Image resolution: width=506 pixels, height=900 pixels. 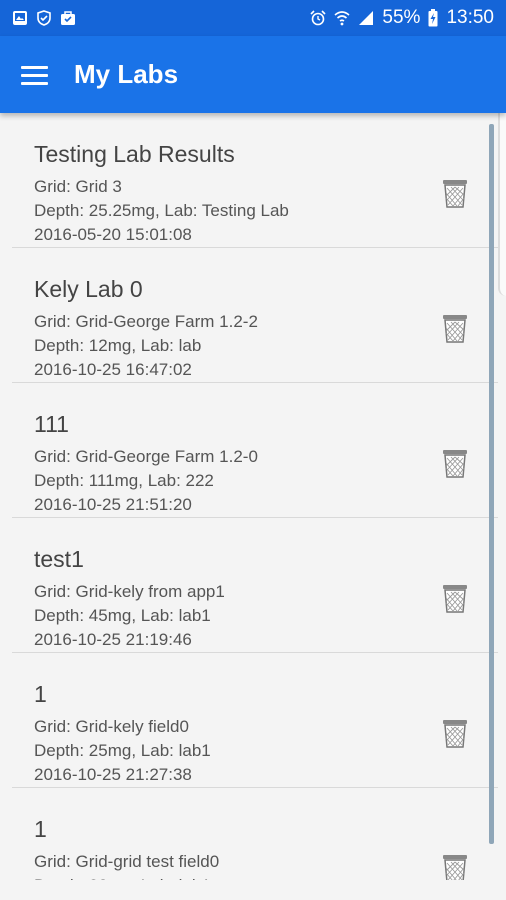 I want to click on lab-timestamp: 2016-05-20 15:01:08, so click(x=113, y=234).